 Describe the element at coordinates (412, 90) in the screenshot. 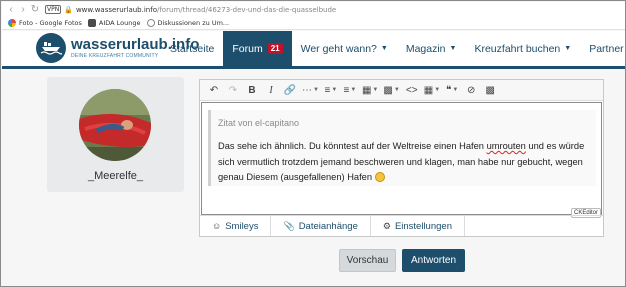

I see `code-icon: <>` at that location.